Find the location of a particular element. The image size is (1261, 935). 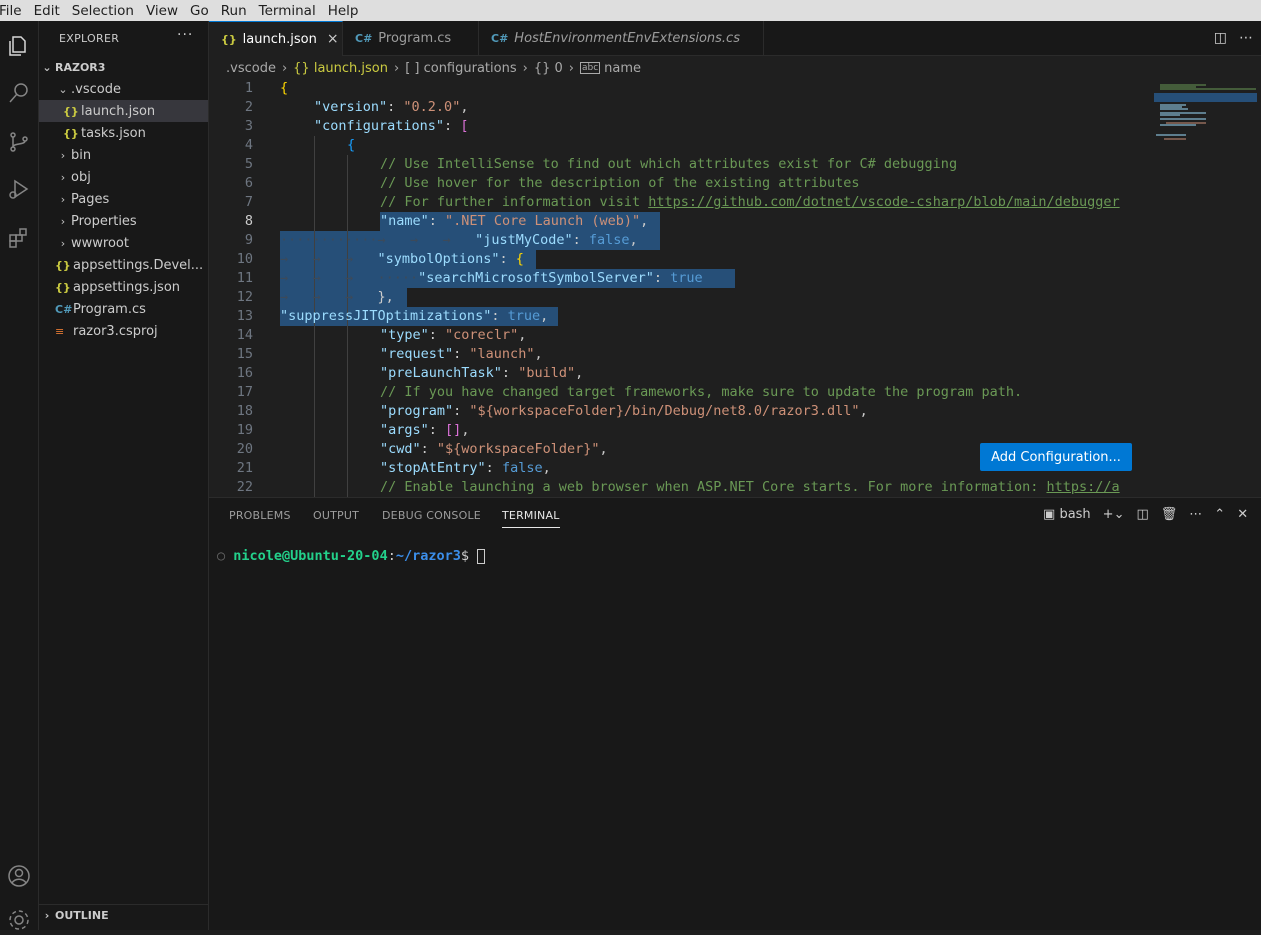

tab-actions: ◫ ⋯ is located at coordinates (1233, 38).